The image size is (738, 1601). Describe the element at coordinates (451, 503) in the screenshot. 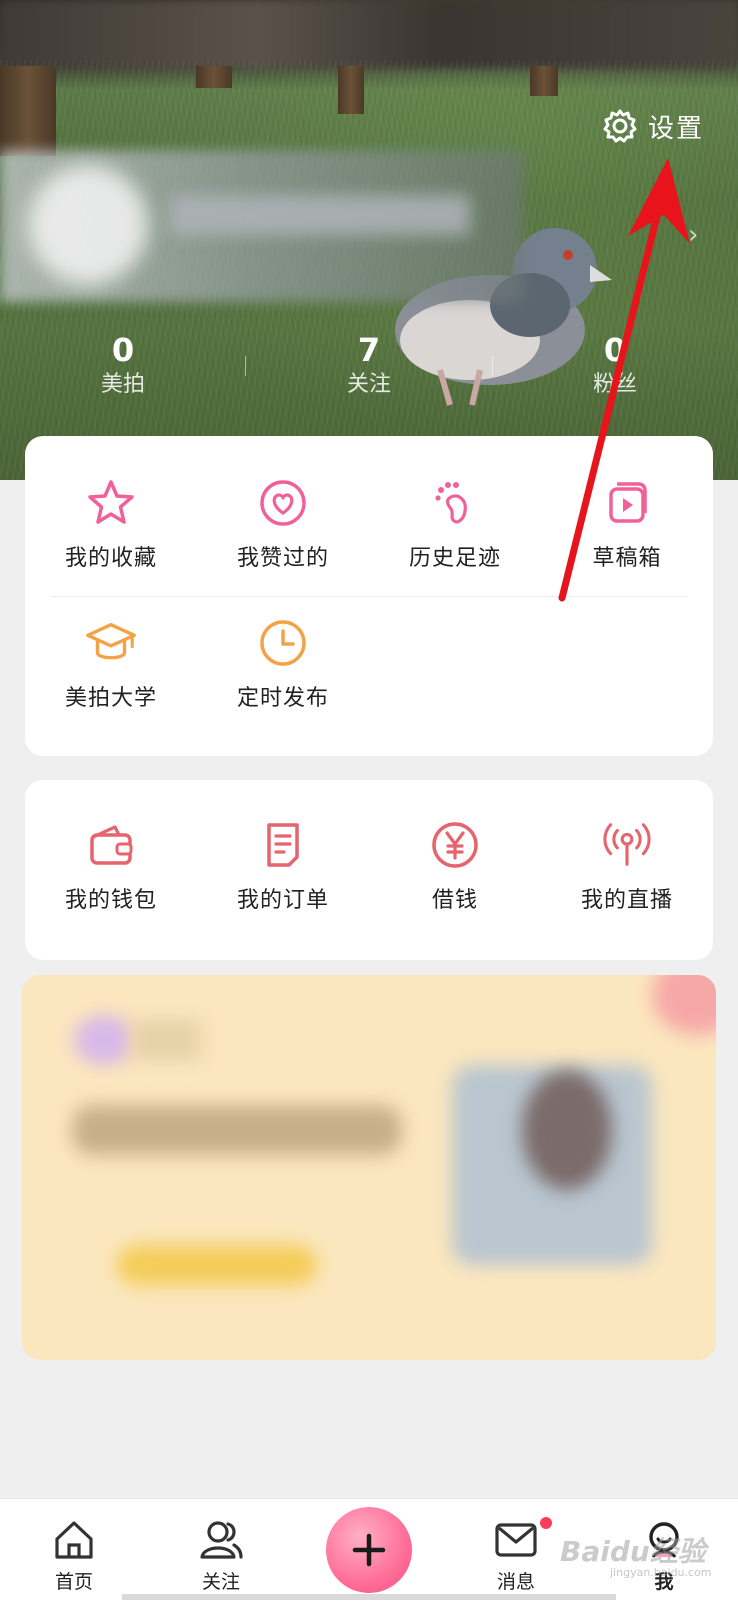

I see `footprint-icon` at that location.